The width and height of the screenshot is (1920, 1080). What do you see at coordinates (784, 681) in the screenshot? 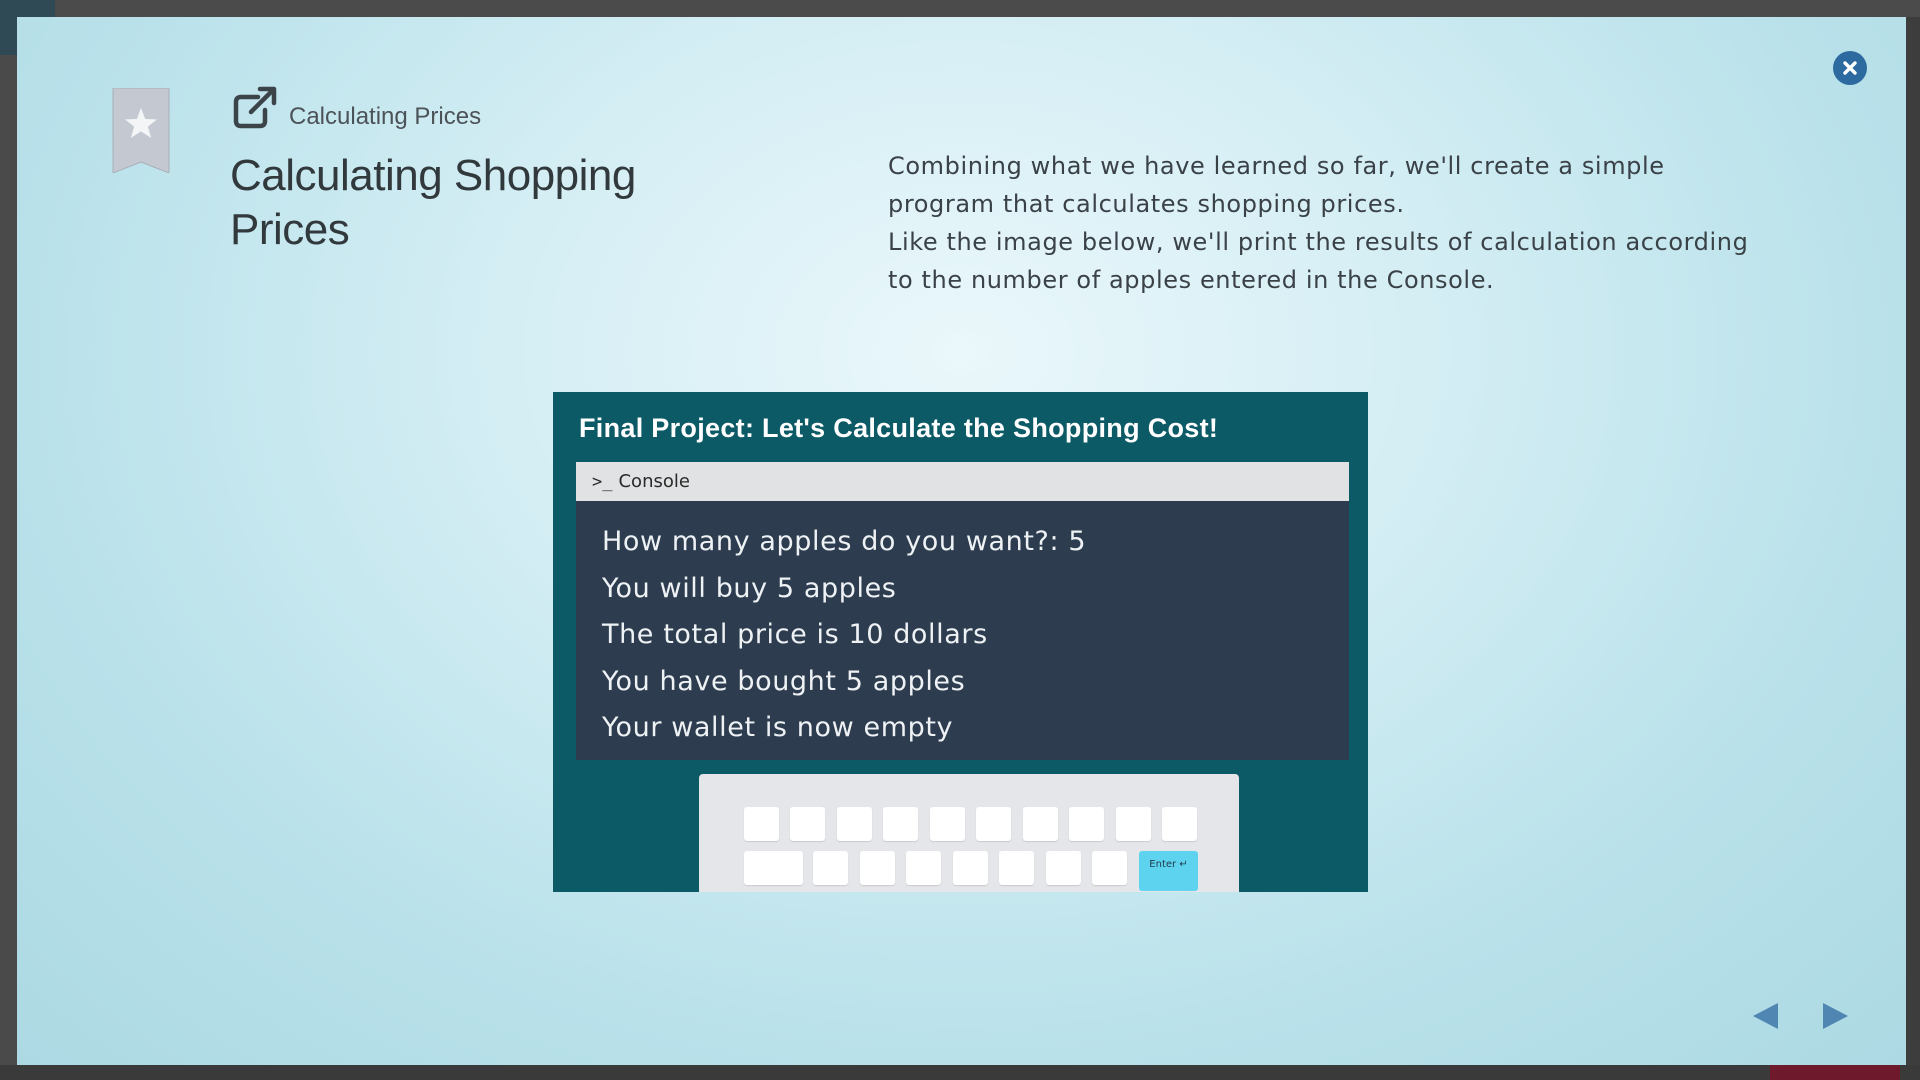
I see `console-line: You have bought 5 apples` at bounding box center [784, 681].